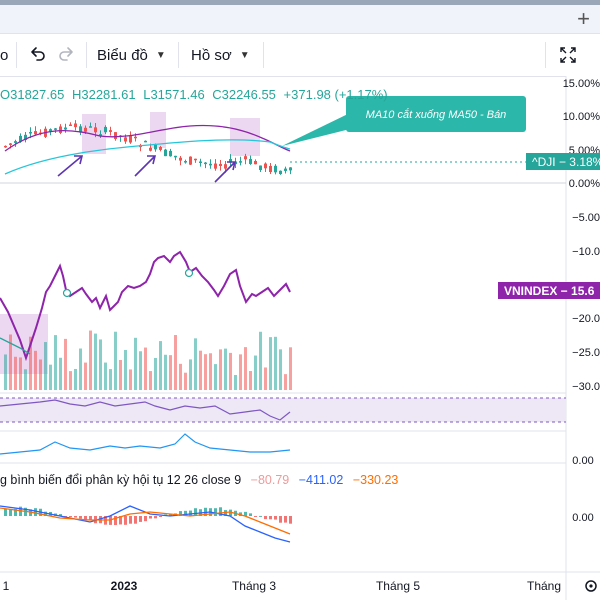 This screenshot has width=600, height=600. Describe the element at coordinates (568, 55) in the screenshot. I see `fullscreen-button` at that location.